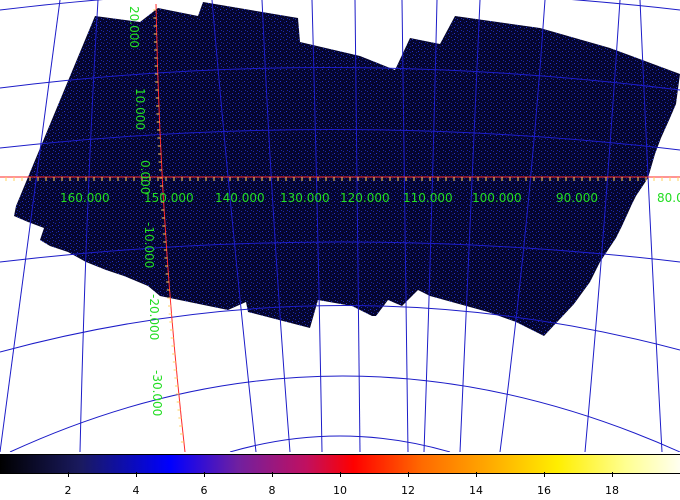  What do you see at coordinates (365, 198) in the screenshot?
I see `longitude-label: 120.000` at bounding box center [365, 198].